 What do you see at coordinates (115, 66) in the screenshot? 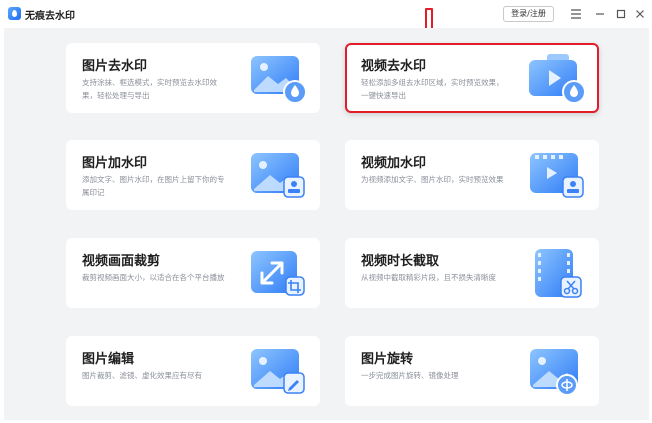
I see `card-title: 图片去水印` at bounding box center [115, 66].